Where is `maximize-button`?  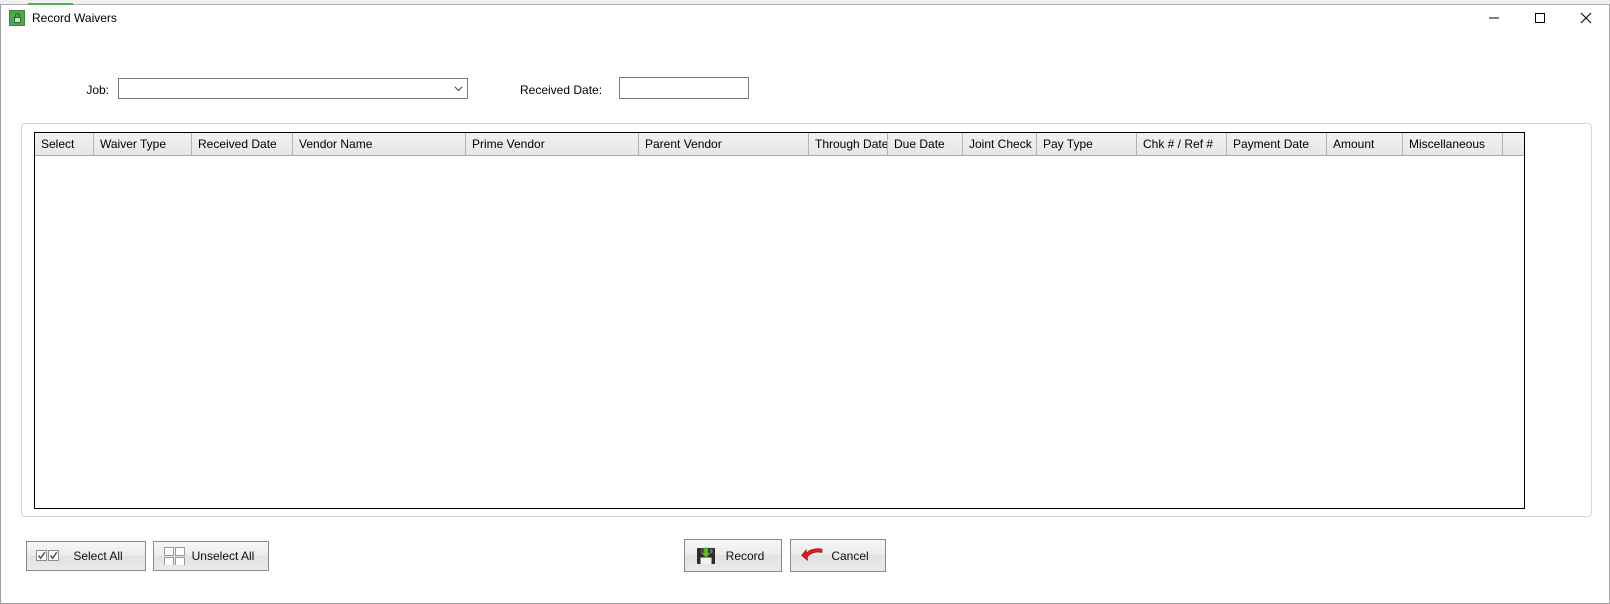 maximize-button is located at coordinates (1540, 18).